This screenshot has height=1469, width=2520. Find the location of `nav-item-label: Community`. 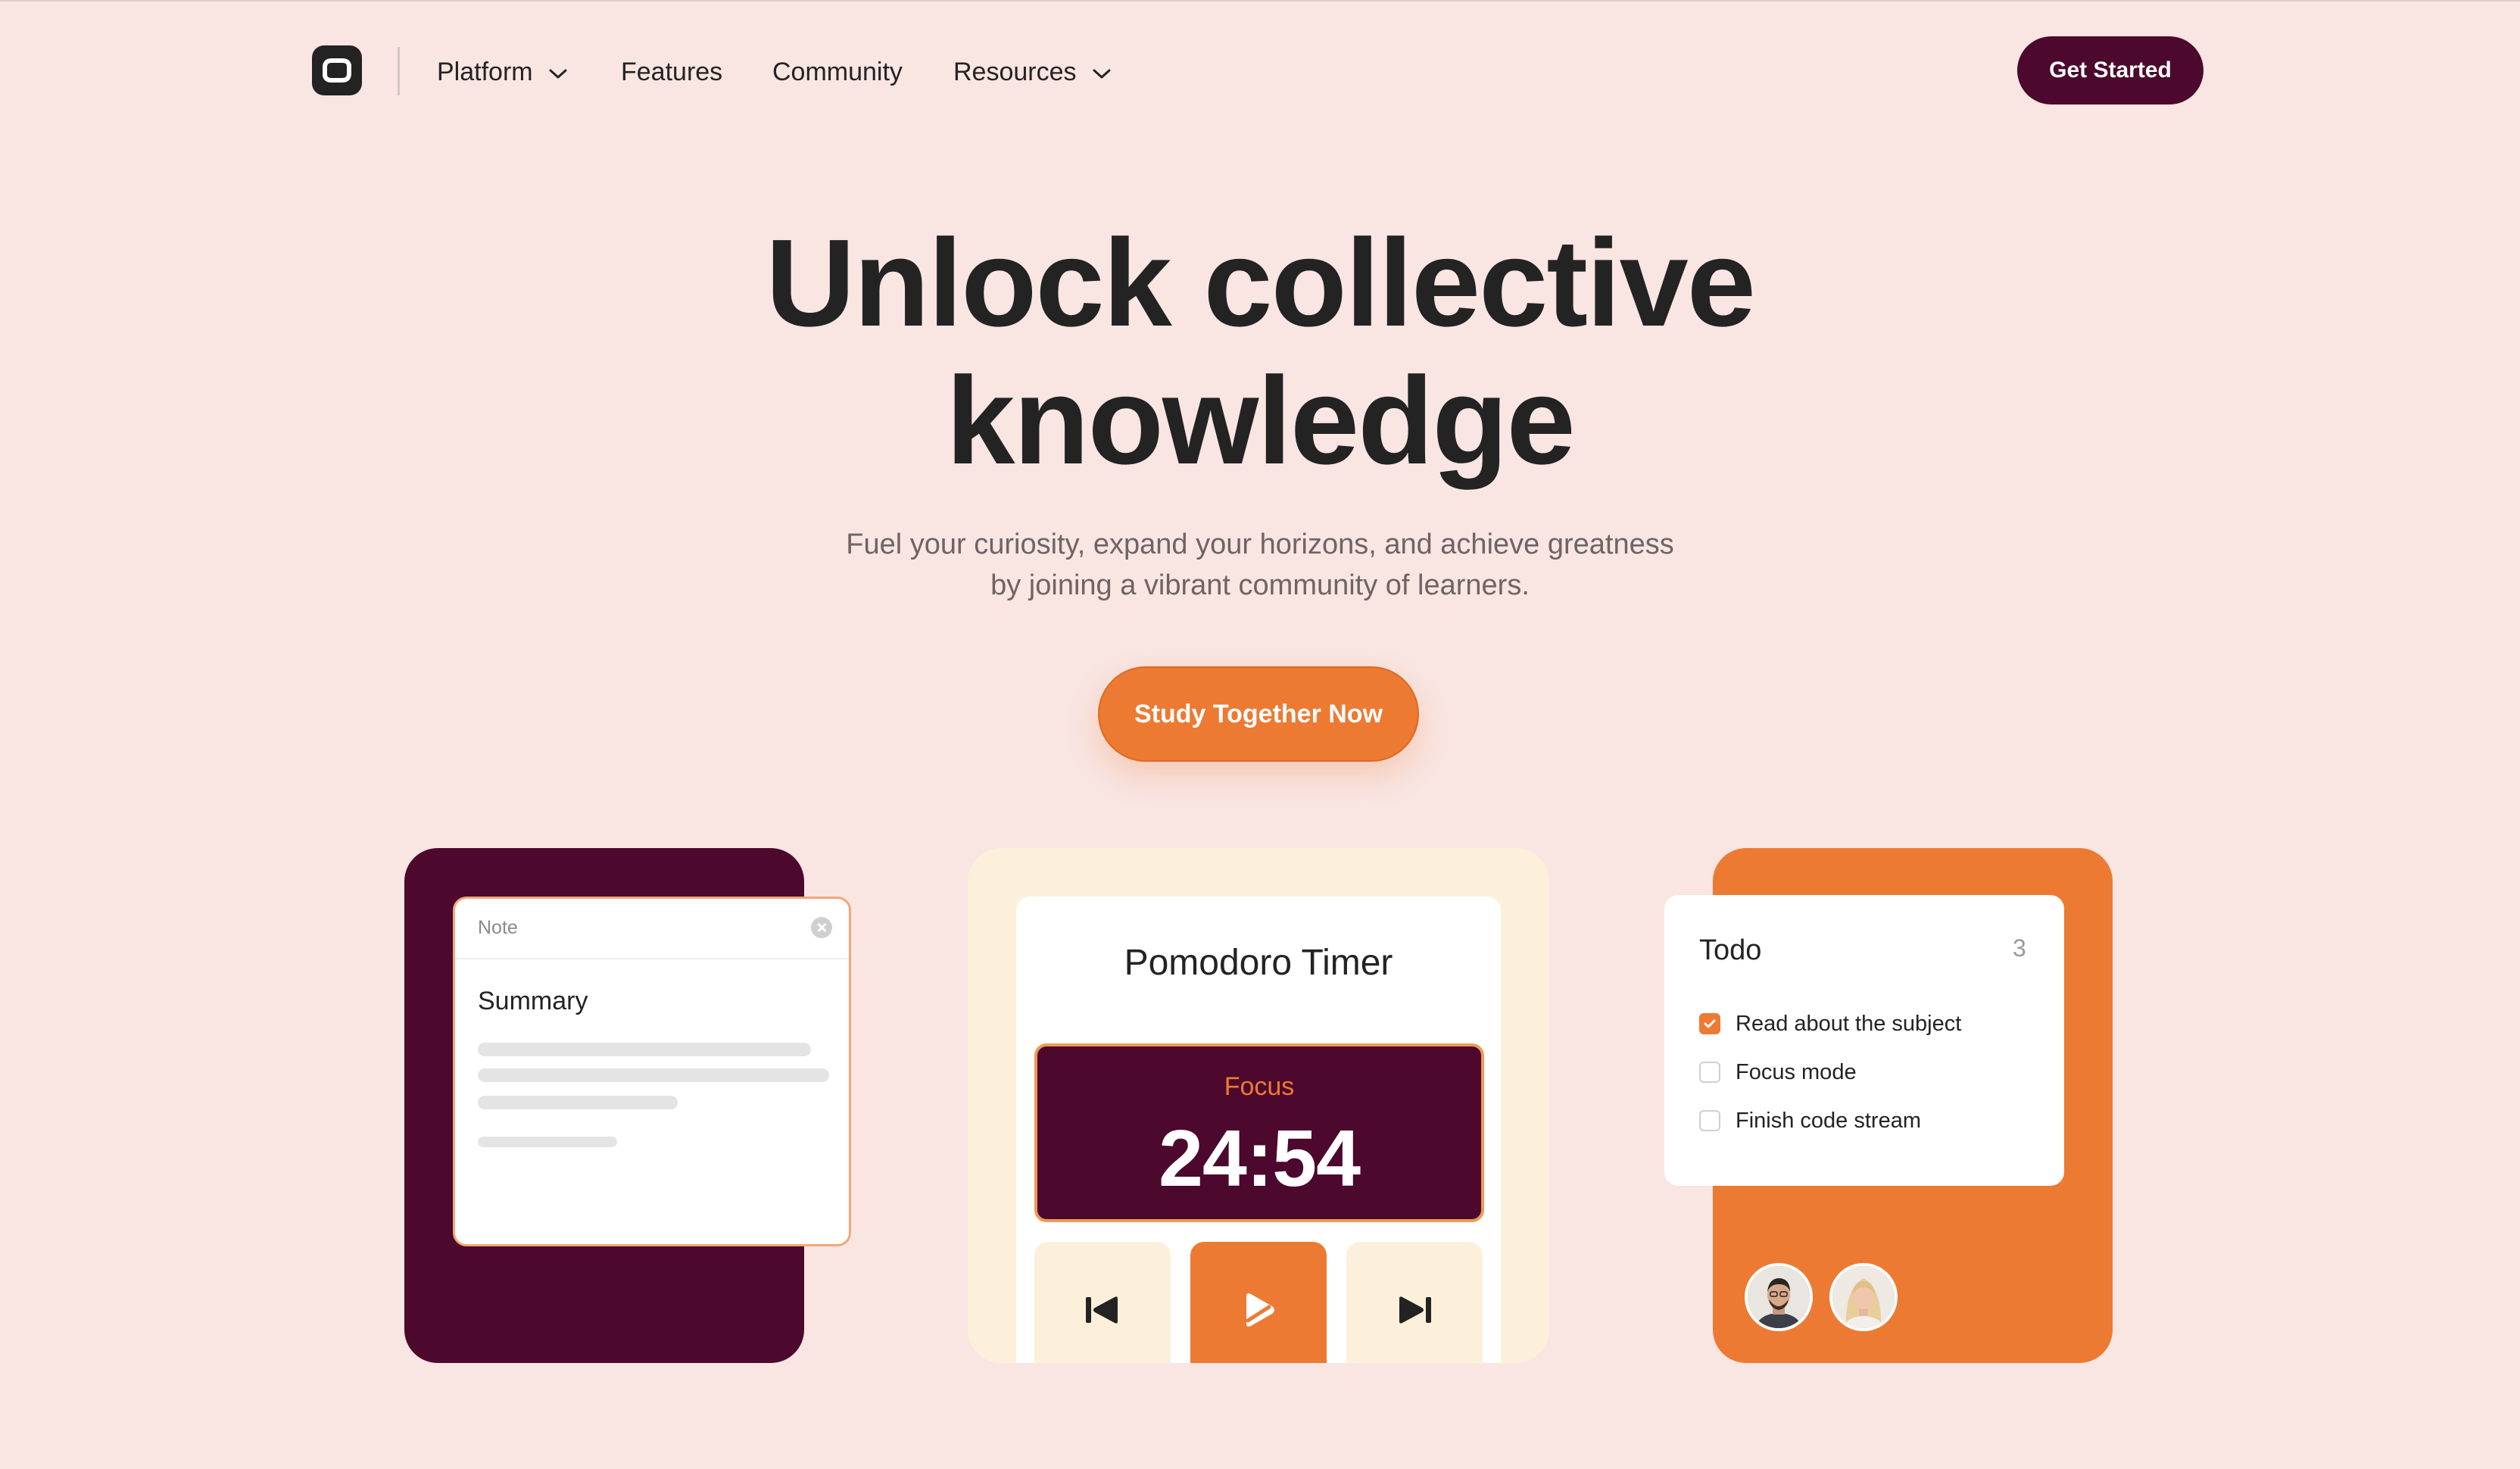

nav-item-label: Community is located at coordinates (837, 71).